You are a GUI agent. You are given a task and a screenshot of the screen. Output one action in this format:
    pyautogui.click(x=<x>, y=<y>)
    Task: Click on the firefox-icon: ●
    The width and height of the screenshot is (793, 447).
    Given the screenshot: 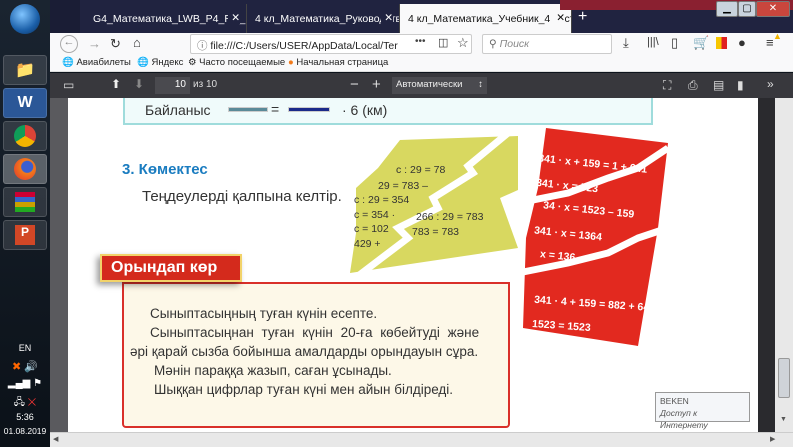 What is the action you would take?
    pyautogui.click(x=291, y=62)
    